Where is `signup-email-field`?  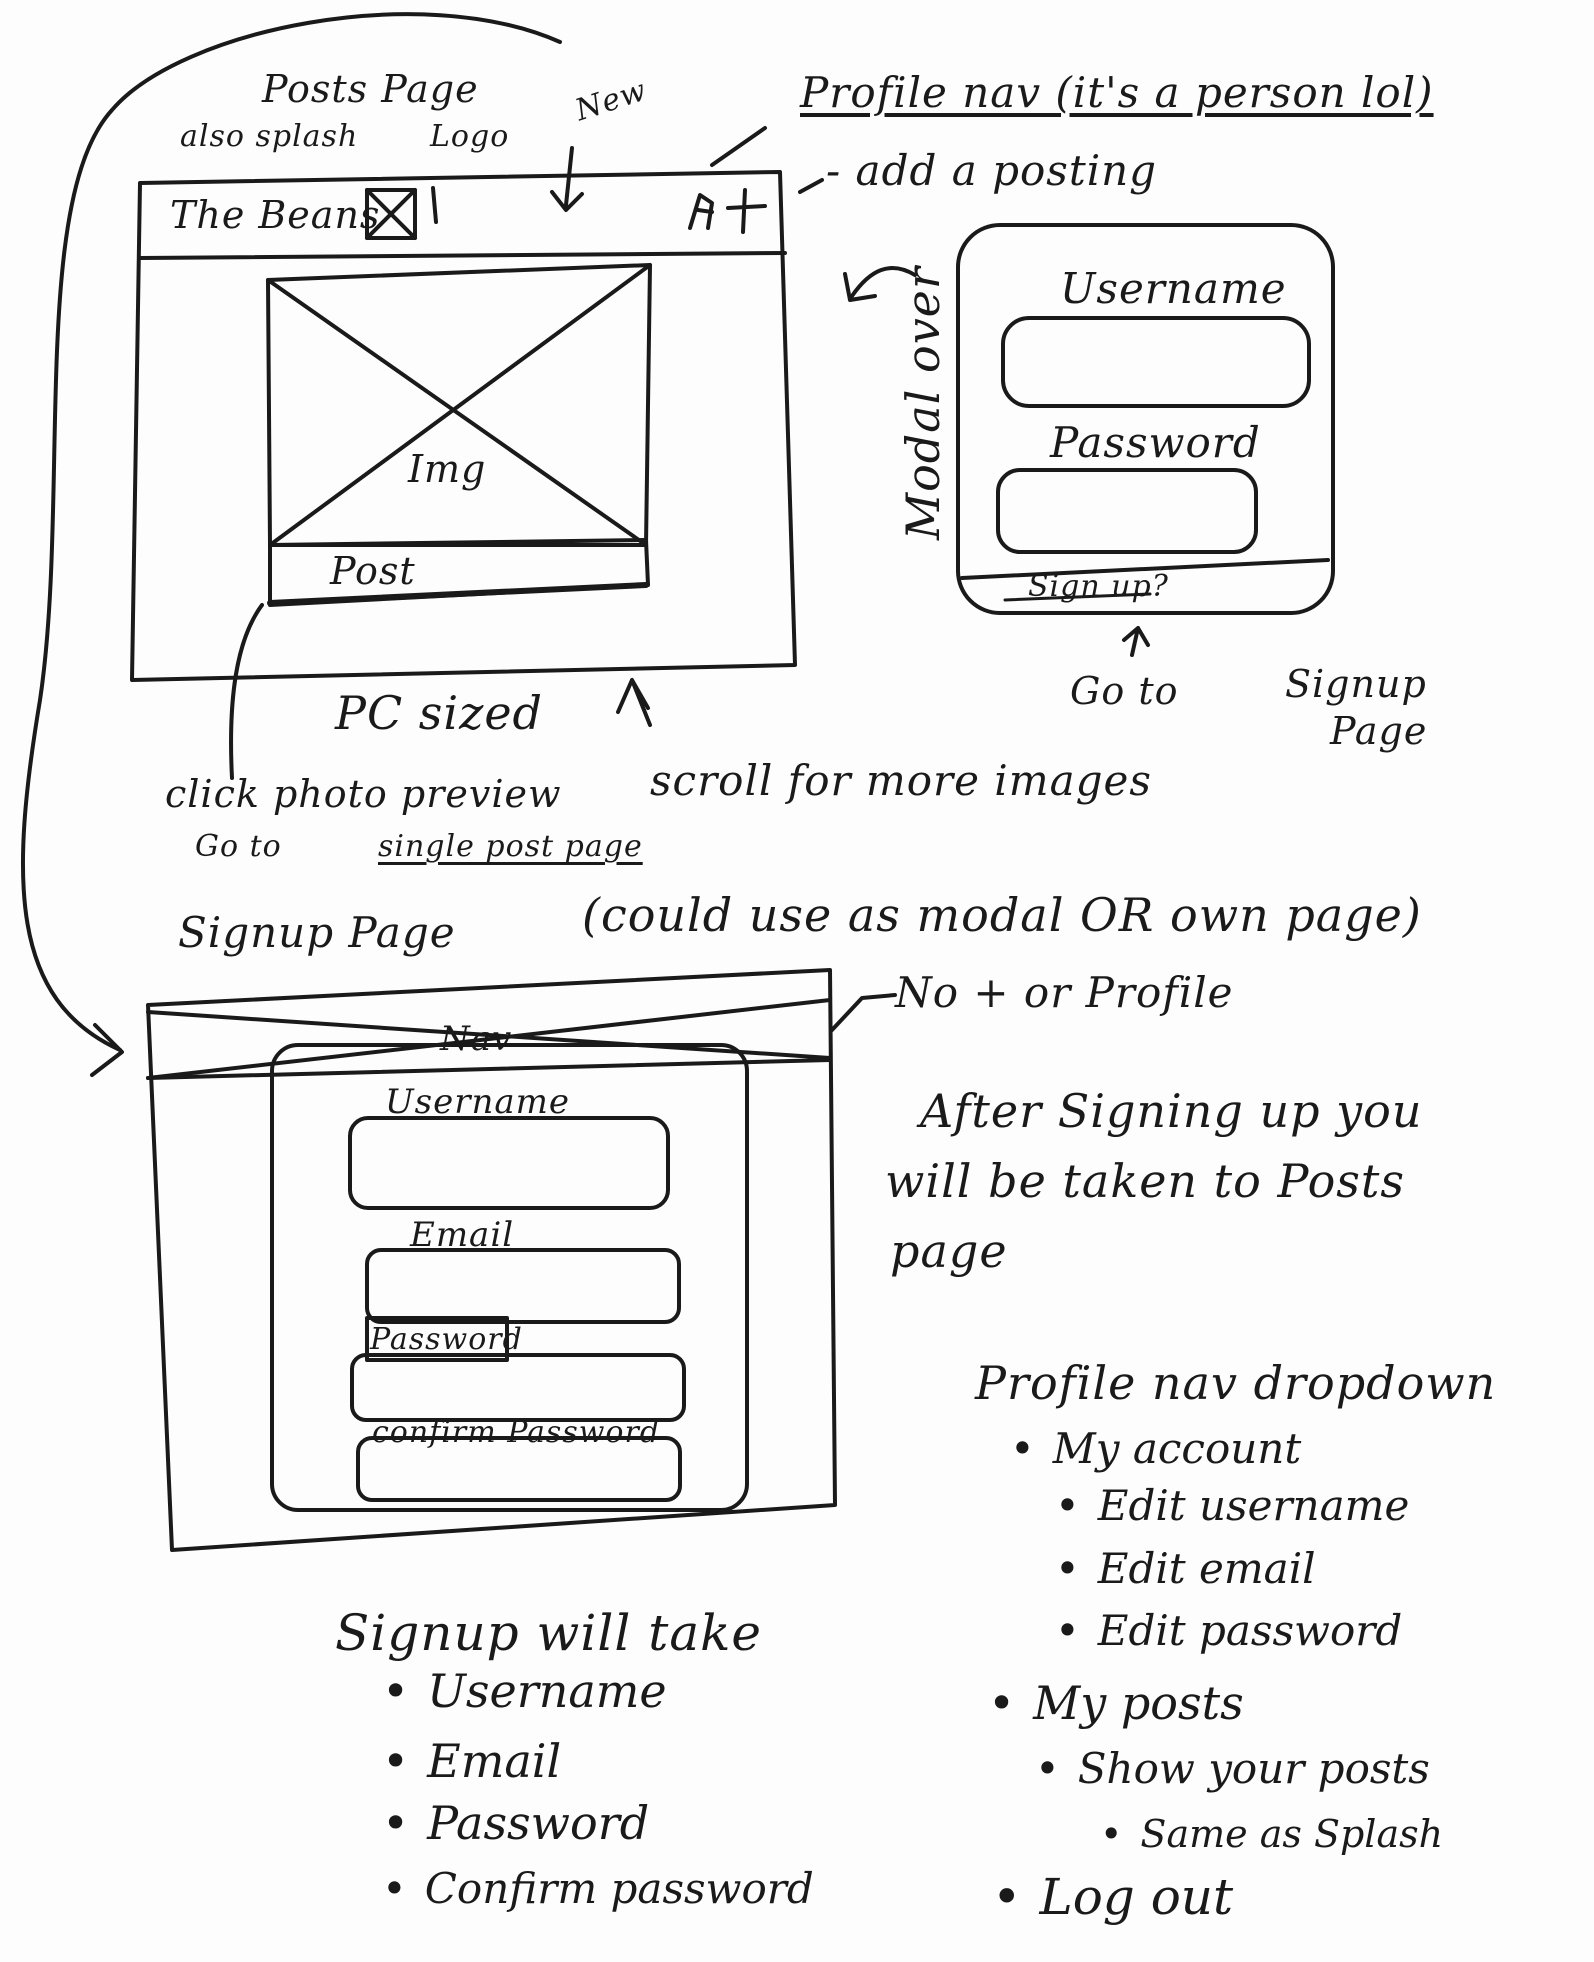
signup-email-field is located at coordinates (523, 1286).